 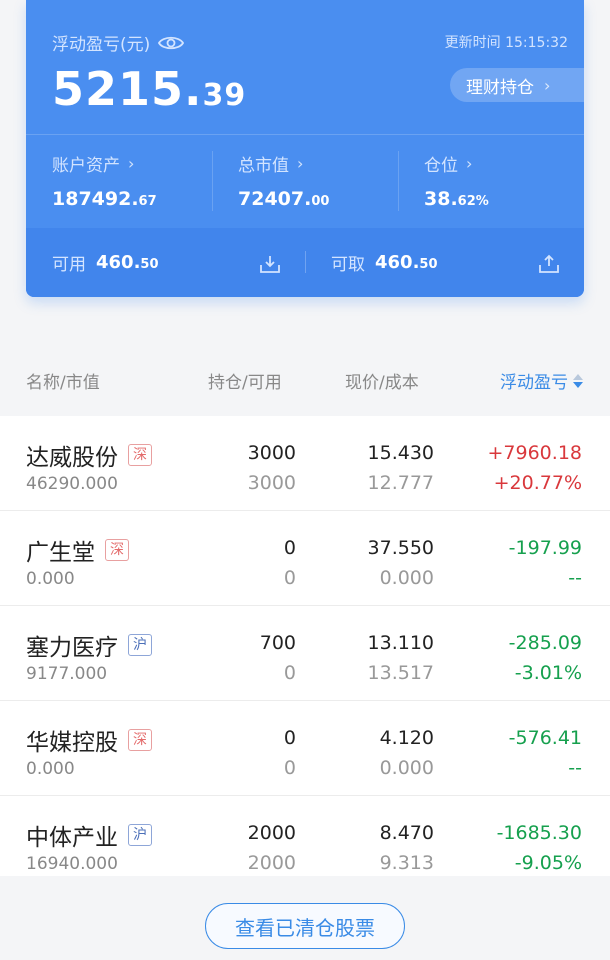 What do you see at coordinates (271, 453) in the screenshot?
I see `position-qty: 3000` at bounding box center [271, 453].